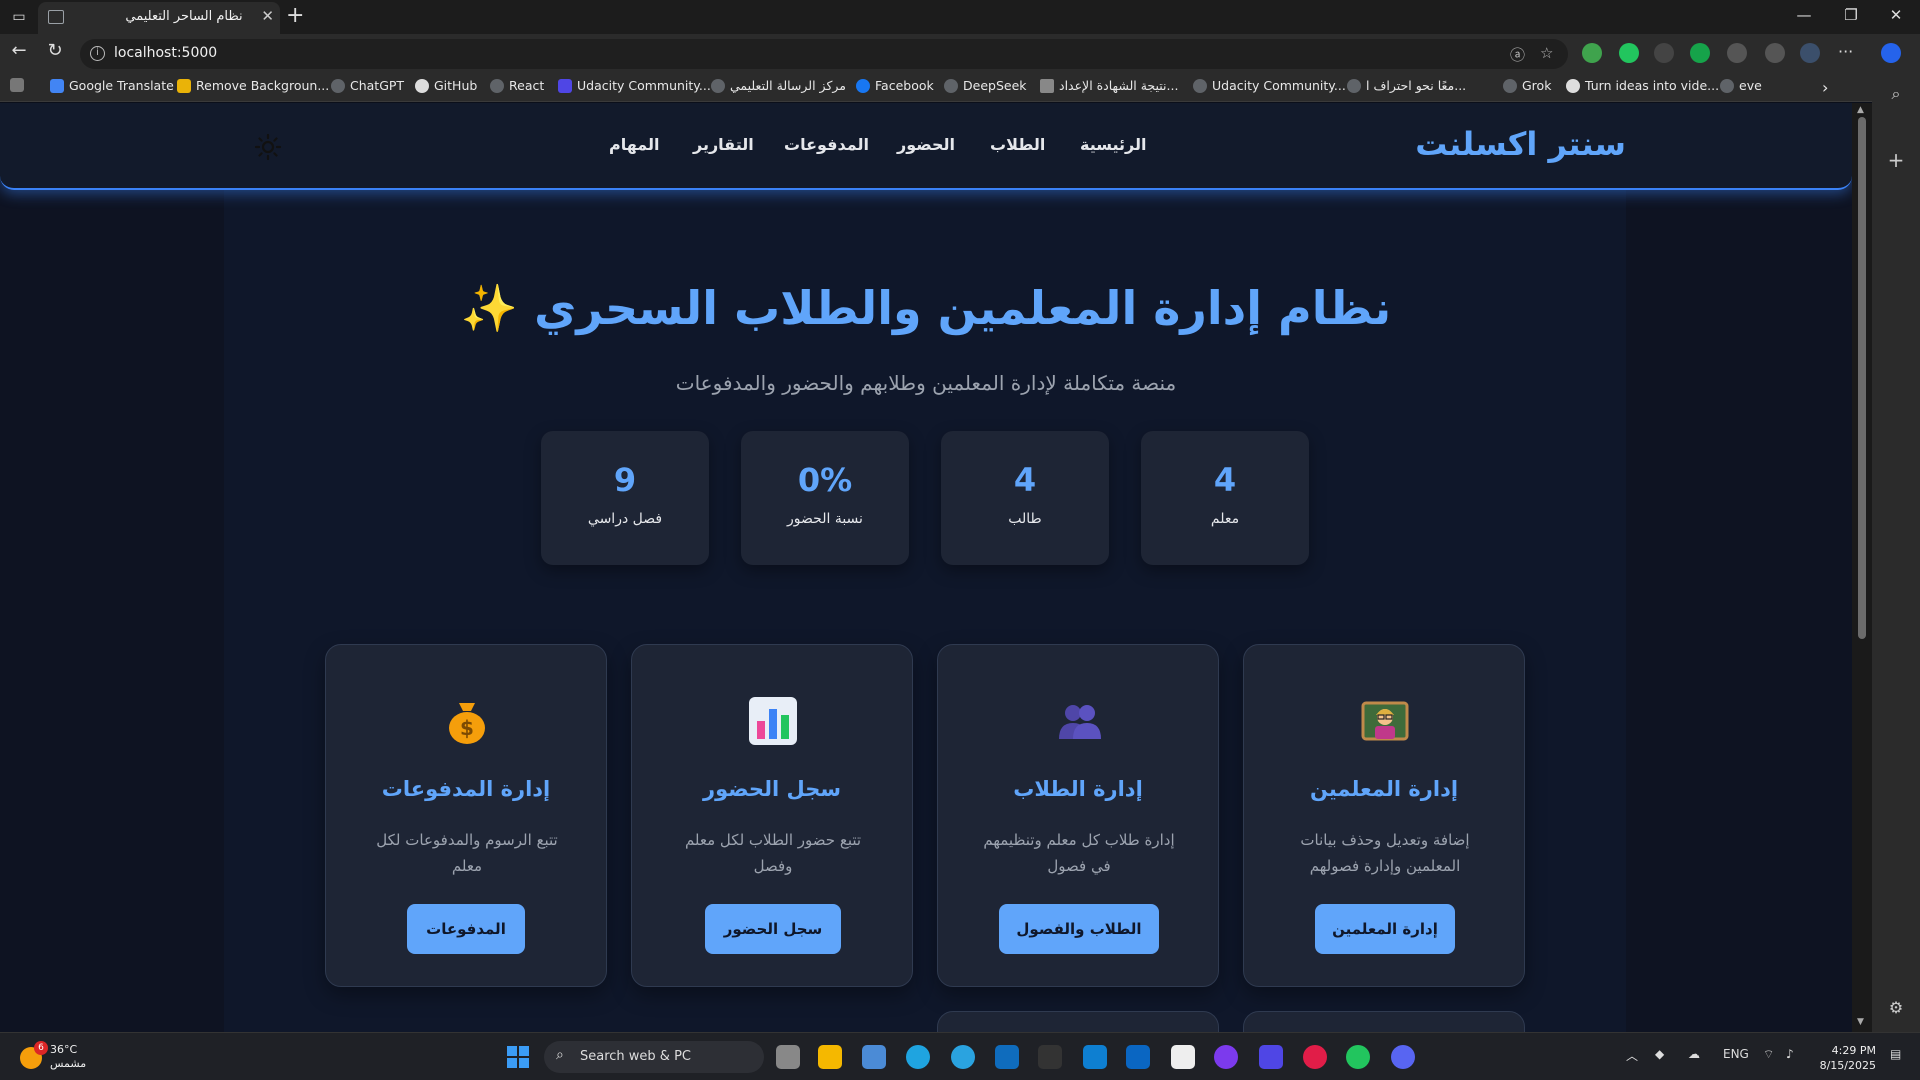 Image resolution: width=1920 pixels, height=1080 pixels. I want to click on bookmark-item: React, so click(517, 85).